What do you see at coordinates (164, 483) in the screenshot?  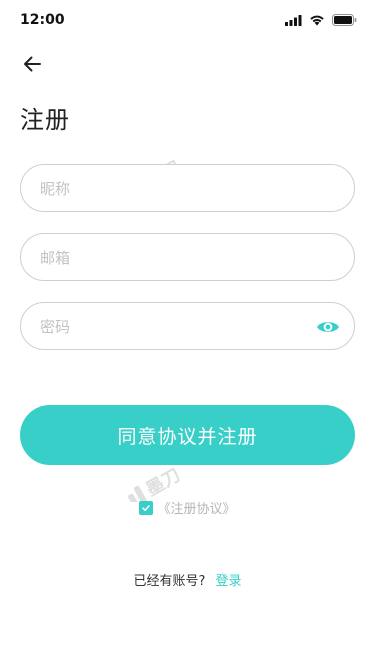 I see `svg-text: 墨刀` at bounding box center [164, 483].